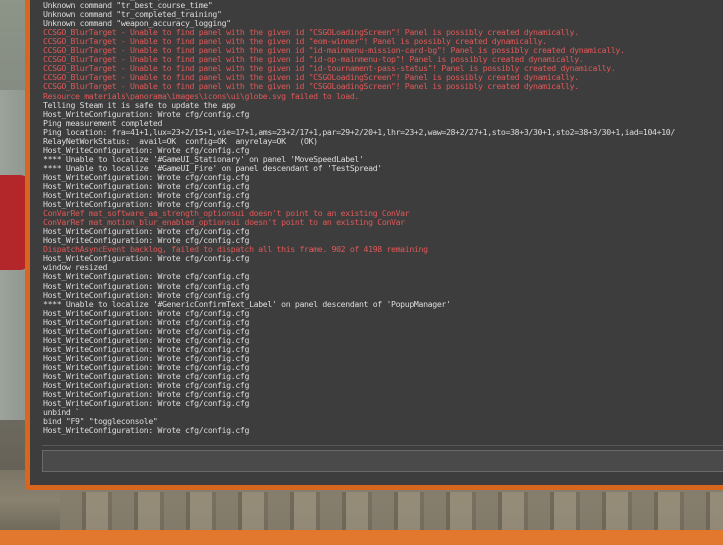  What do you see at coordinates (361, 537) in the screenshot?
I see `bottom-orange-bar` at bounding box center [361, 537].